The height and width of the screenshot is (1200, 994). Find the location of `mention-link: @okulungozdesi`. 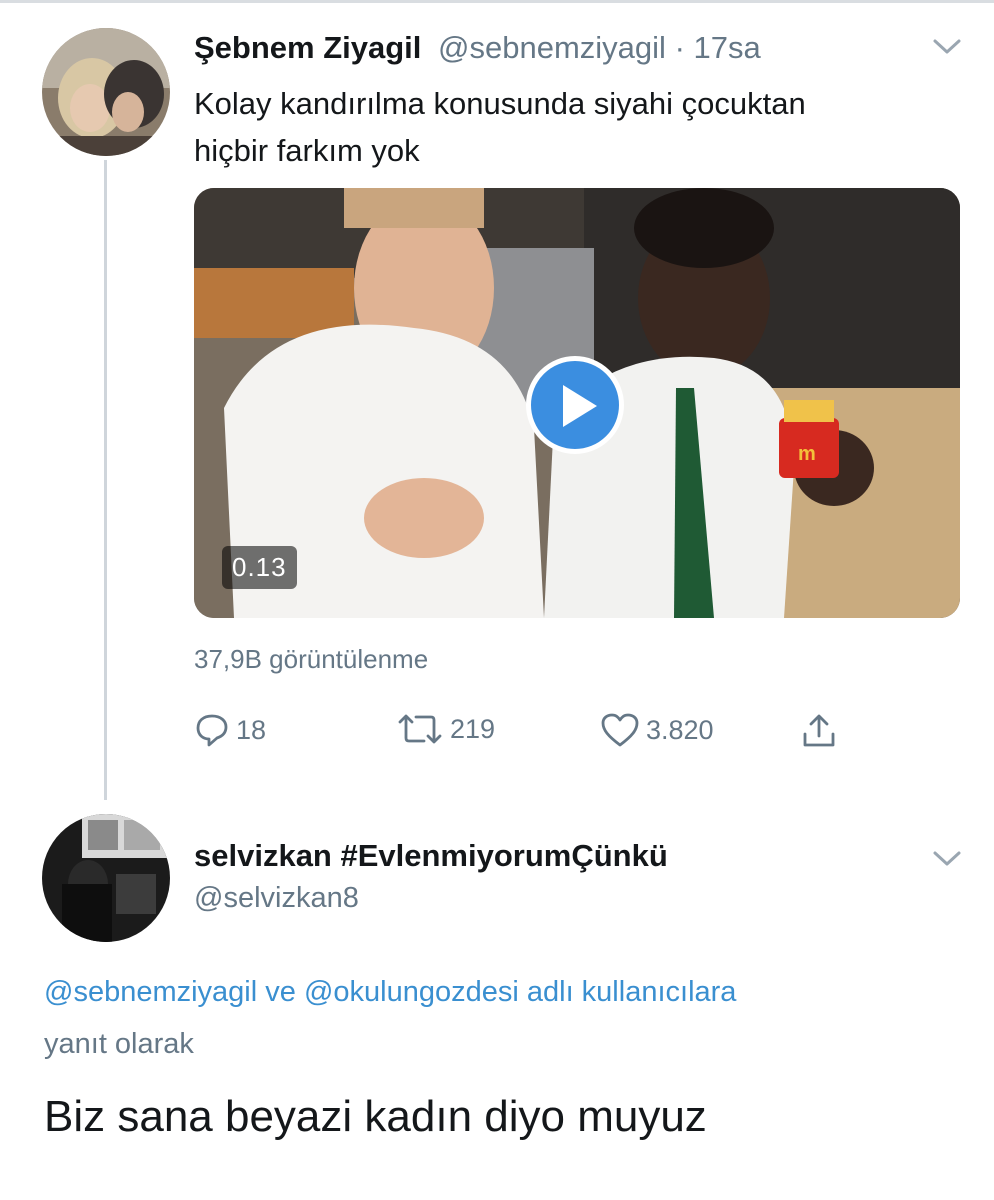

mention-link: @okulungozdesi is located at coordinates (411, 992).